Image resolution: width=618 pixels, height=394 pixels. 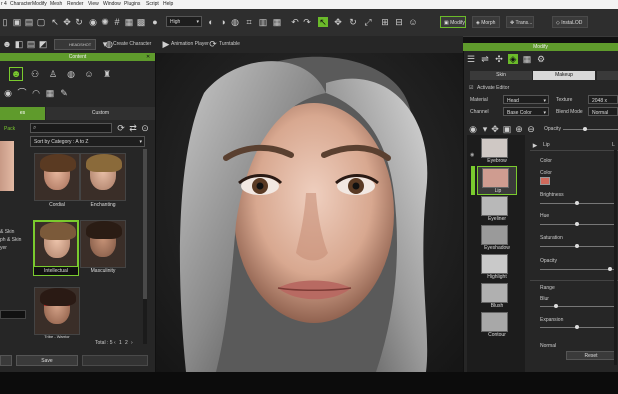 What do you see at coordinates (497, 151) in the screenshot?
I see `layer-eyebrow: Eyebrow` at bounding box center [497, 151].